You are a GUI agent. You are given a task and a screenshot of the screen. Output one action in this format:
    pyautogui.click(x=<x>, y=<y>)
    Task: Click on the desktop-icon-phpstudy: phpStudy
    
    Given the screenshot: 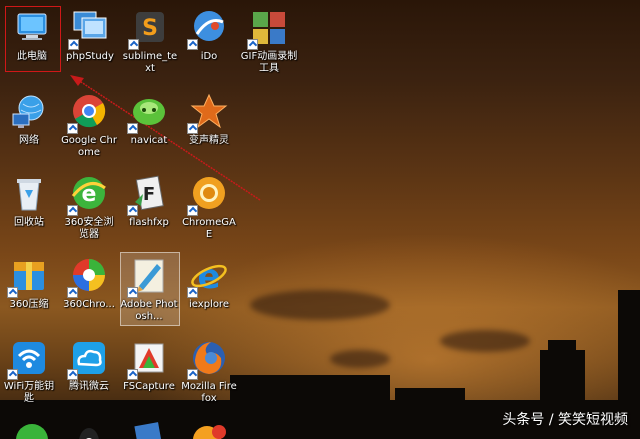 What is the action you would take?
    pyautogui.click(x=90, y=35)
    